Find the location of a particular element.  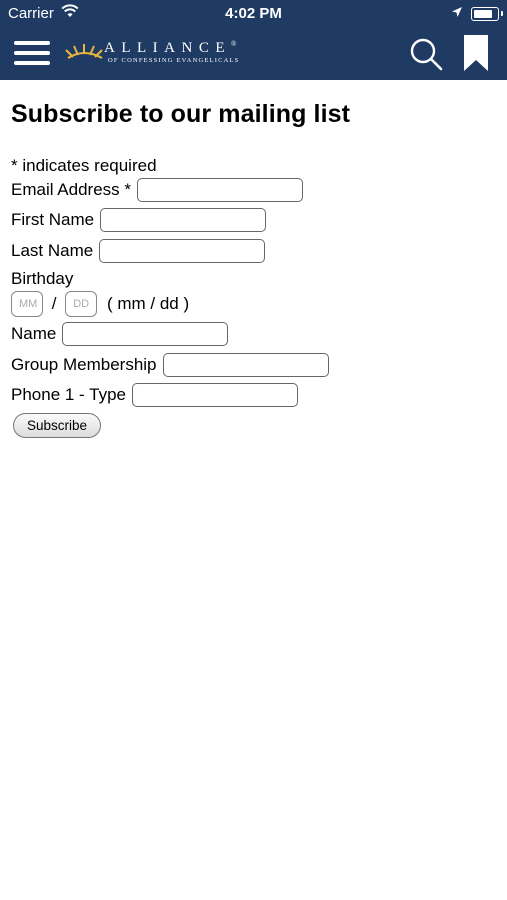

hamburger-menu-icon is located at coordinates (32, 53).